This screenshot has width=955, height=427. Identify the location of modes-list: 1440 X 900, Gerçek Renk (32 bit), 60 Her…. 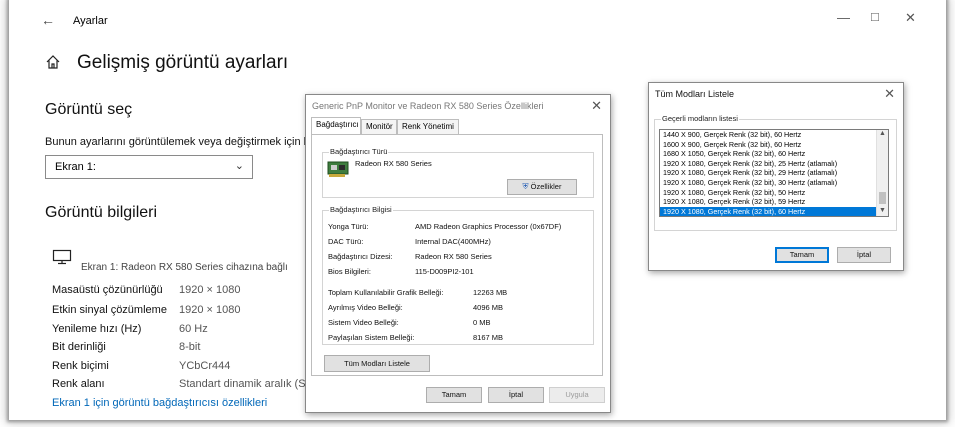
(774, 173).